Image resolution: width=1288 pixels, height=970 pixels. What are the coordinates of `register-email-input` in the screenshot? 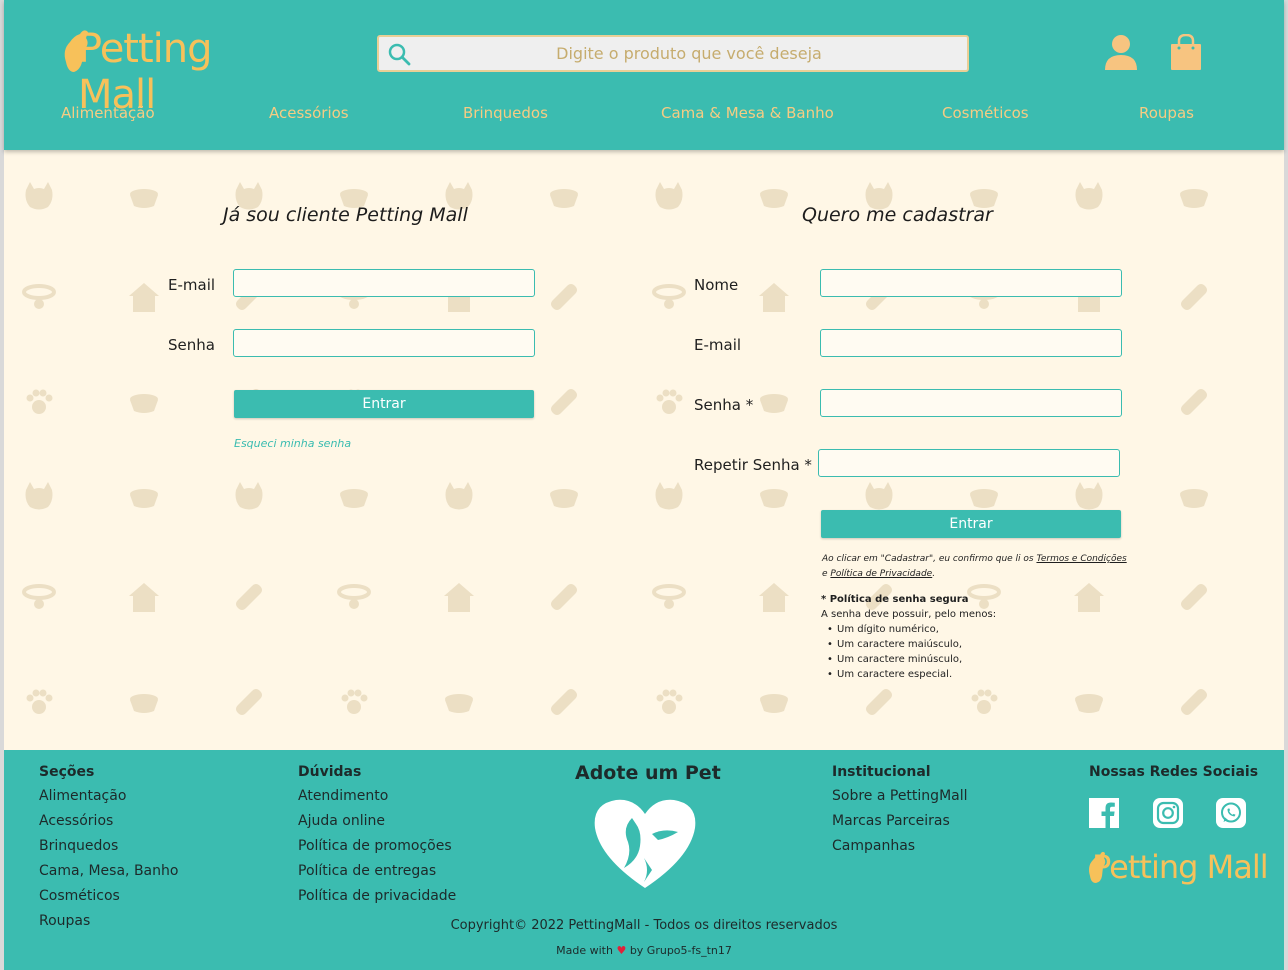 It's located at (971, 343).